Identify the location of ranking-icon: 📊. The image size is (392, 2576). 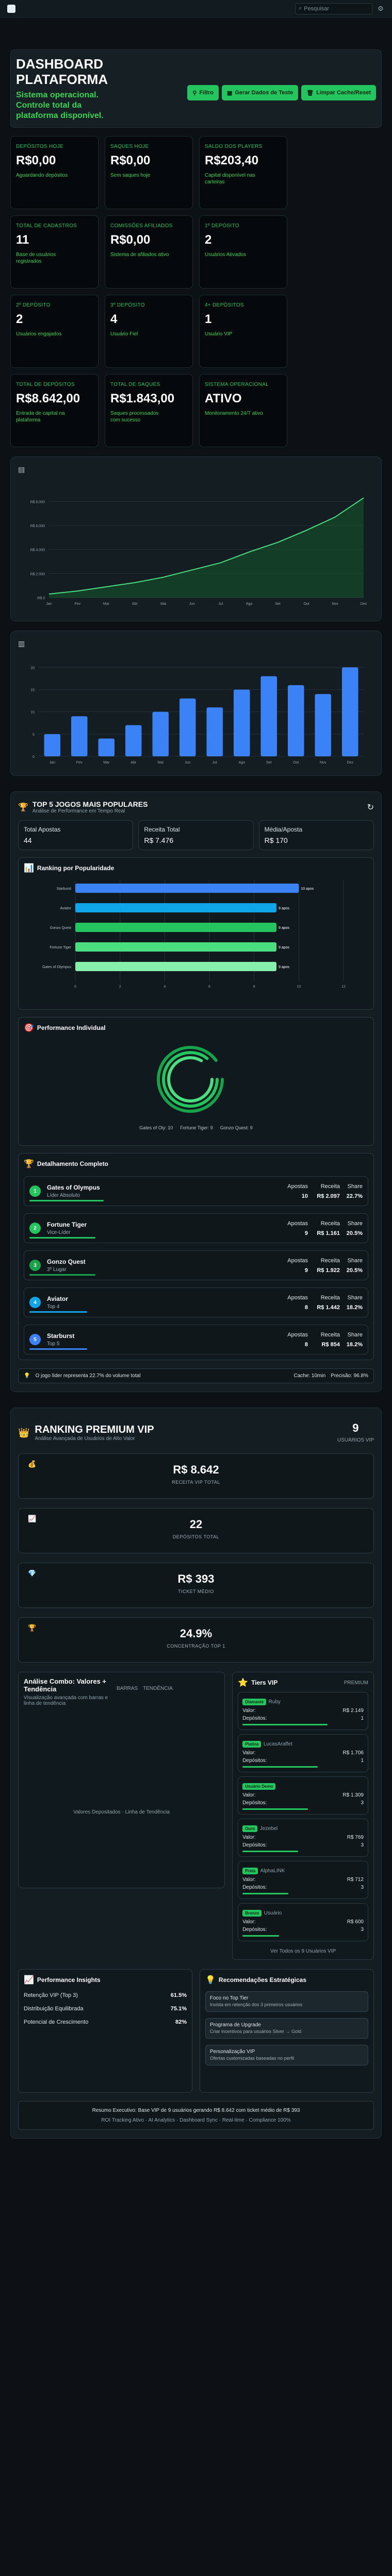
(29, 868).